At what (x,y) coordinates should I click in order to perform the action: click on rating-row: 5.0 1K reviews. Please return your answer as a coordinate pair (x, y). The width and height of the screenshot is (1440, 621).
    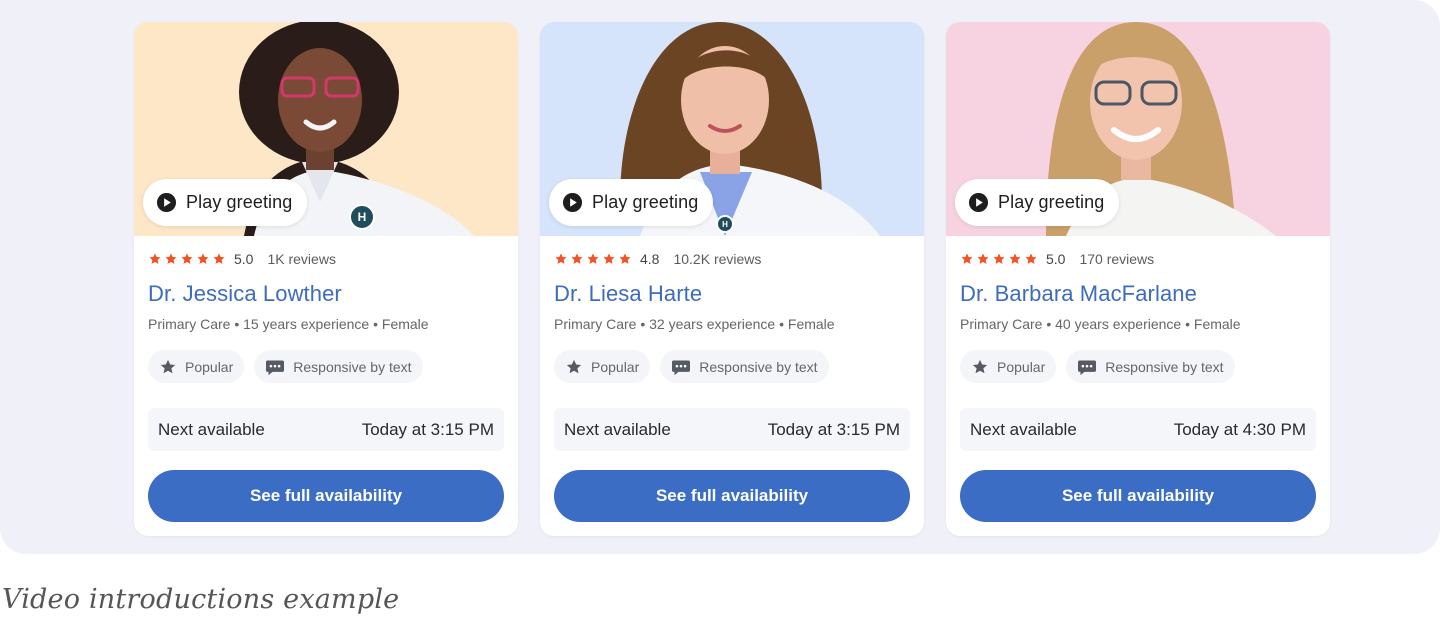
    Looking at the image, I should click on (326, 259).